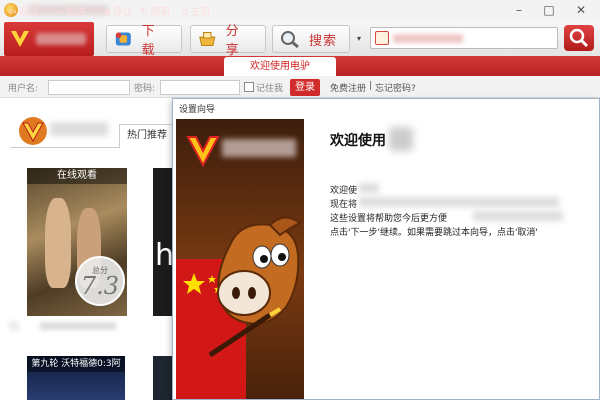  Describe the element at coordinates (207, 39) in the screenshot. I see `share-icon` at that location.